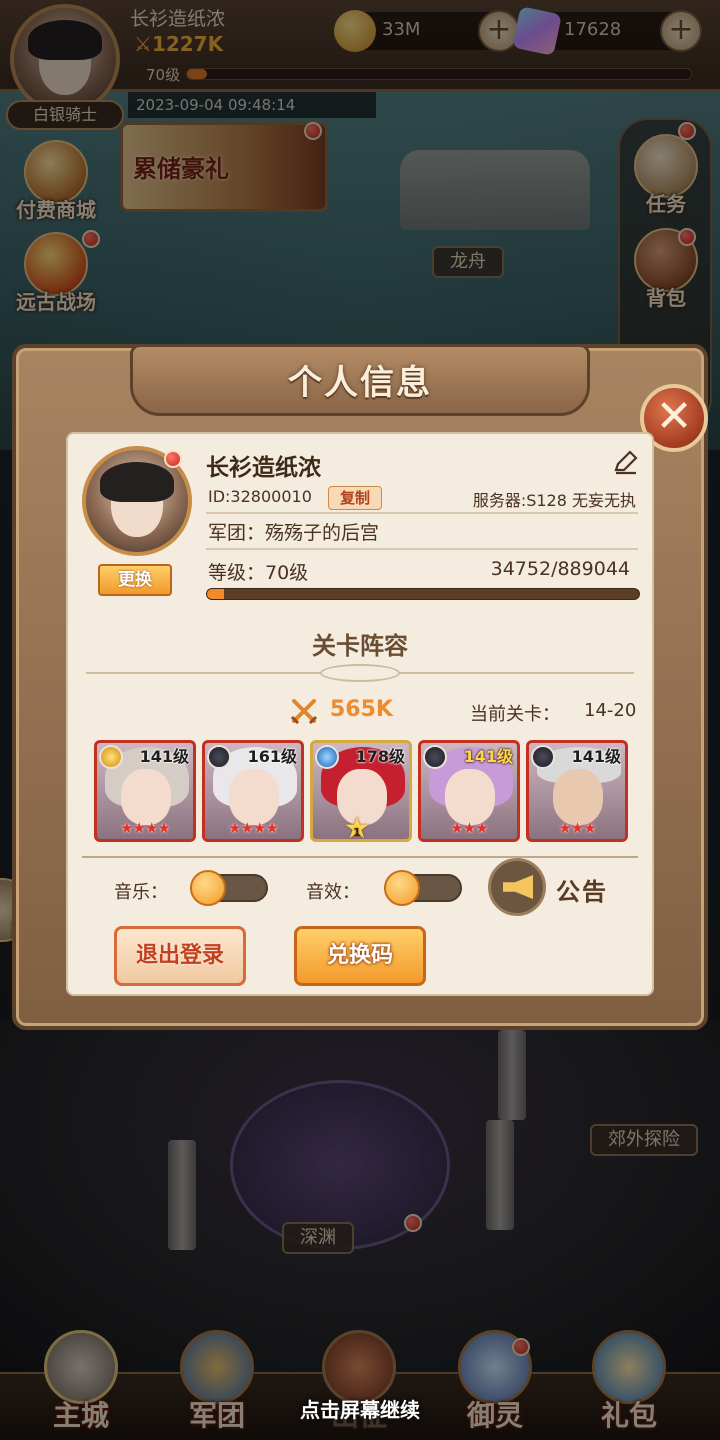  I want to click on sun-element-icon, so click(111, 757).